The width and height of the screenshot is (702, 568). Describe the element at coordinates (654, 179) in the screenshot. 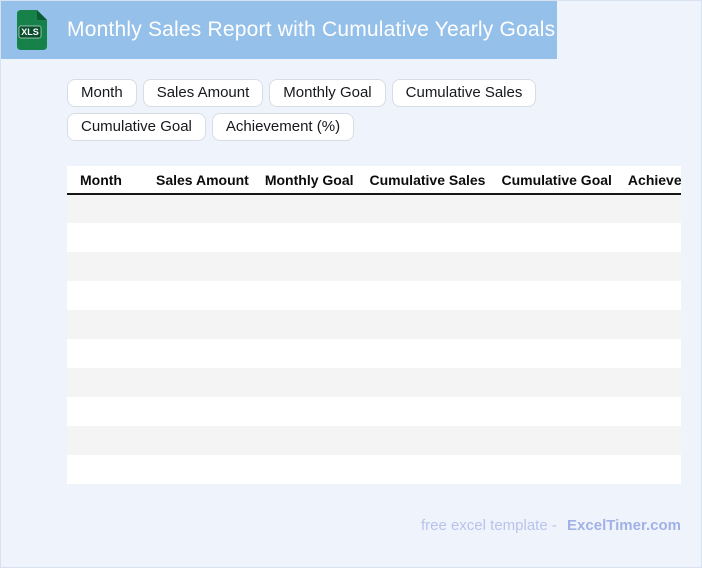

I see `column-header-achievement: Achievement (%)` at that location.